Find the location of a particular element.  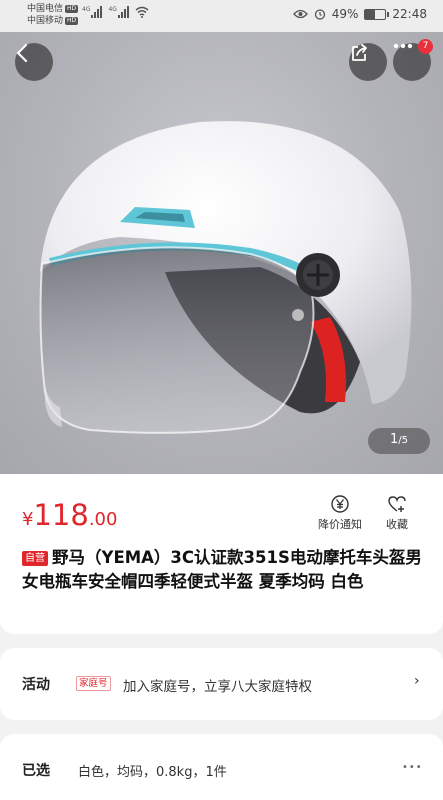

eye-icon is located at coordinates (300, 14).